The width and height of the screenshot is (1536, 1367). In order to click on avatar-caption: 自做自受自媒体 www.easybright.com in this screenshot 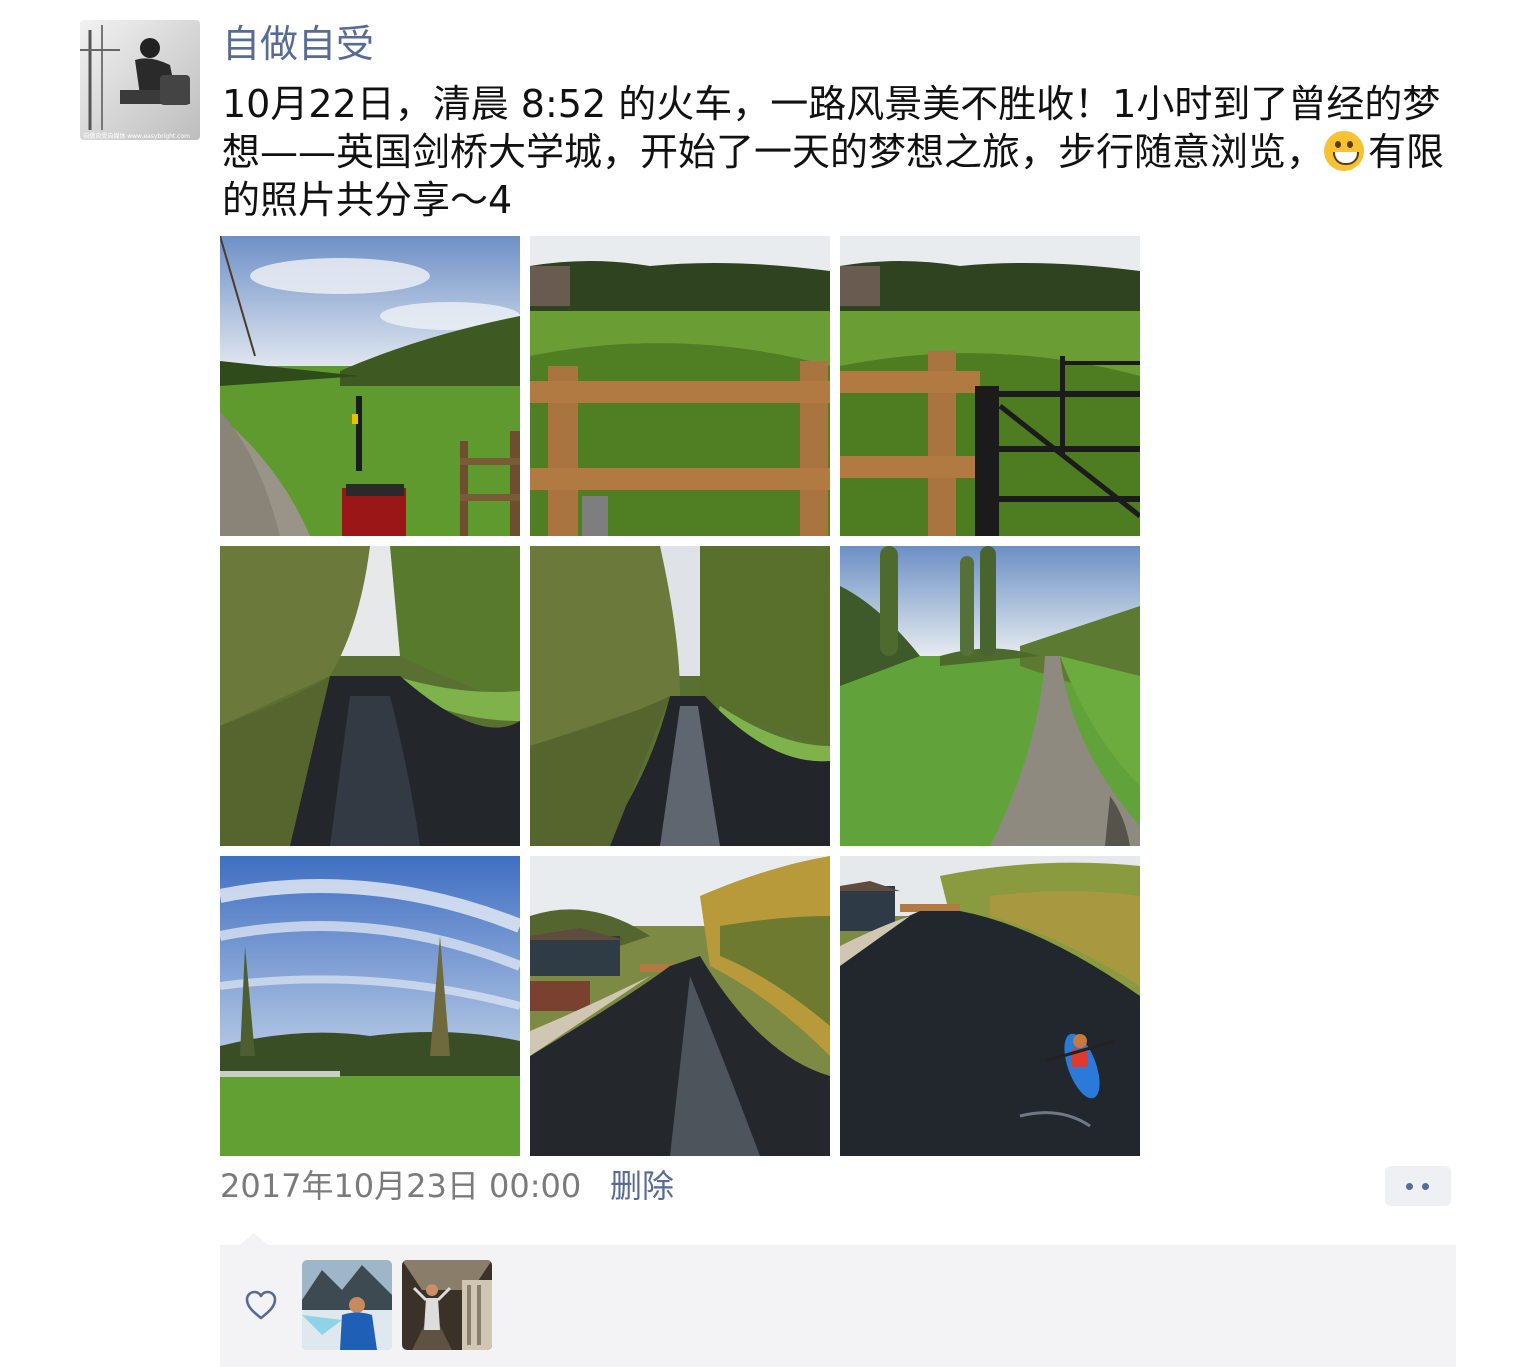, I will do `click(136, 136)`.